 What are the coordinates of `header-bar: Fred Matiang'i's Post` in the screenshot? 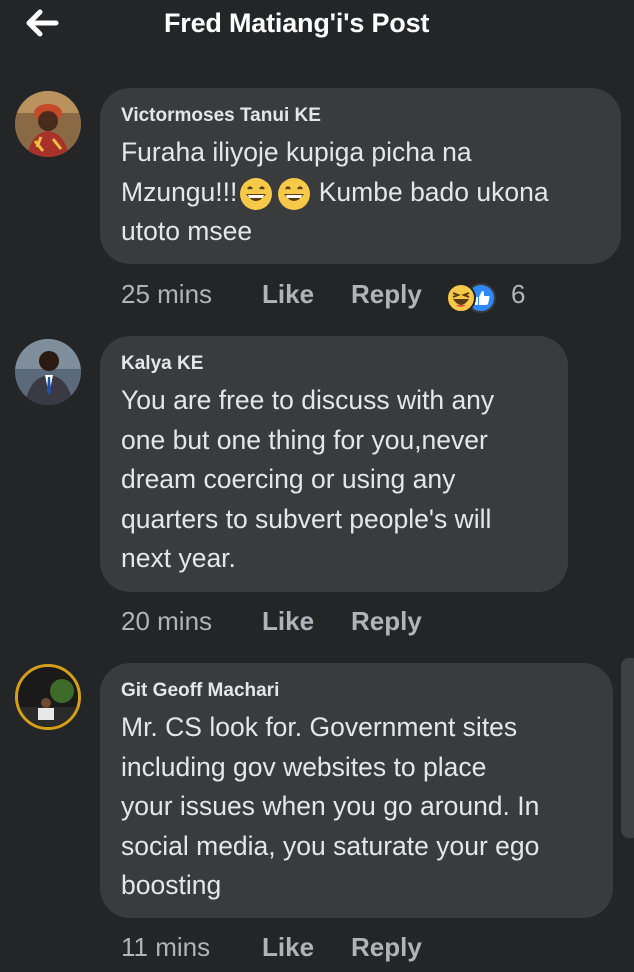 It's located at (317, 28).